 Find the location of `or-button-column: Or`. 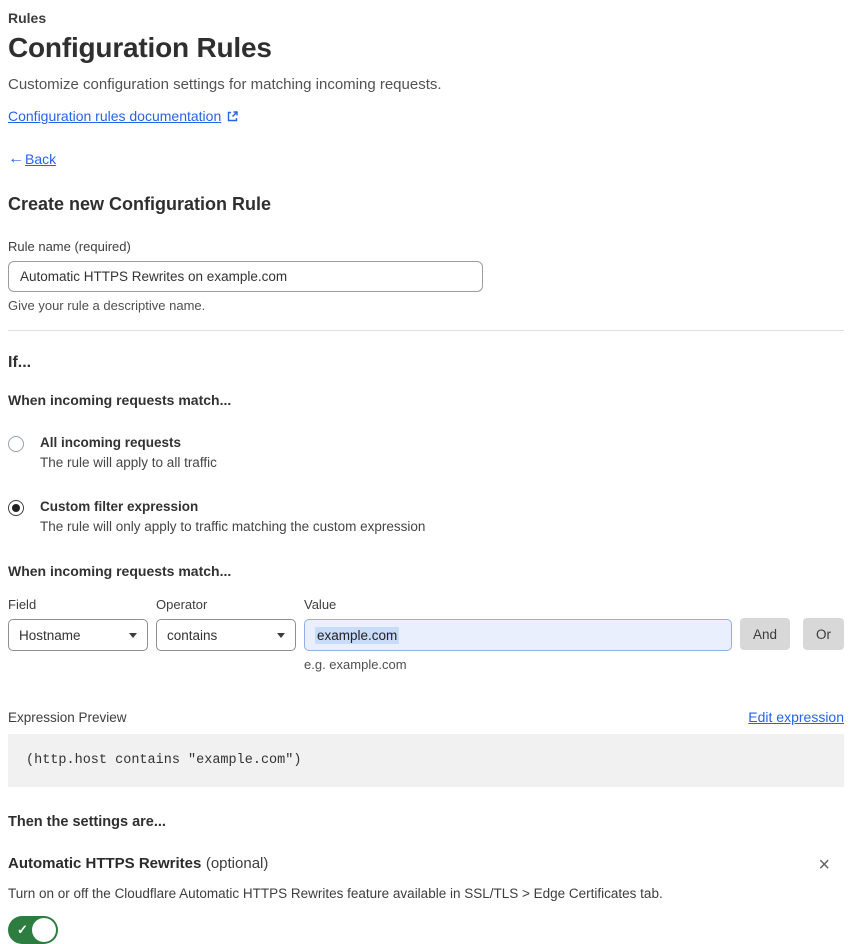

or-button-column: Or is located at coordinates (823, 623).